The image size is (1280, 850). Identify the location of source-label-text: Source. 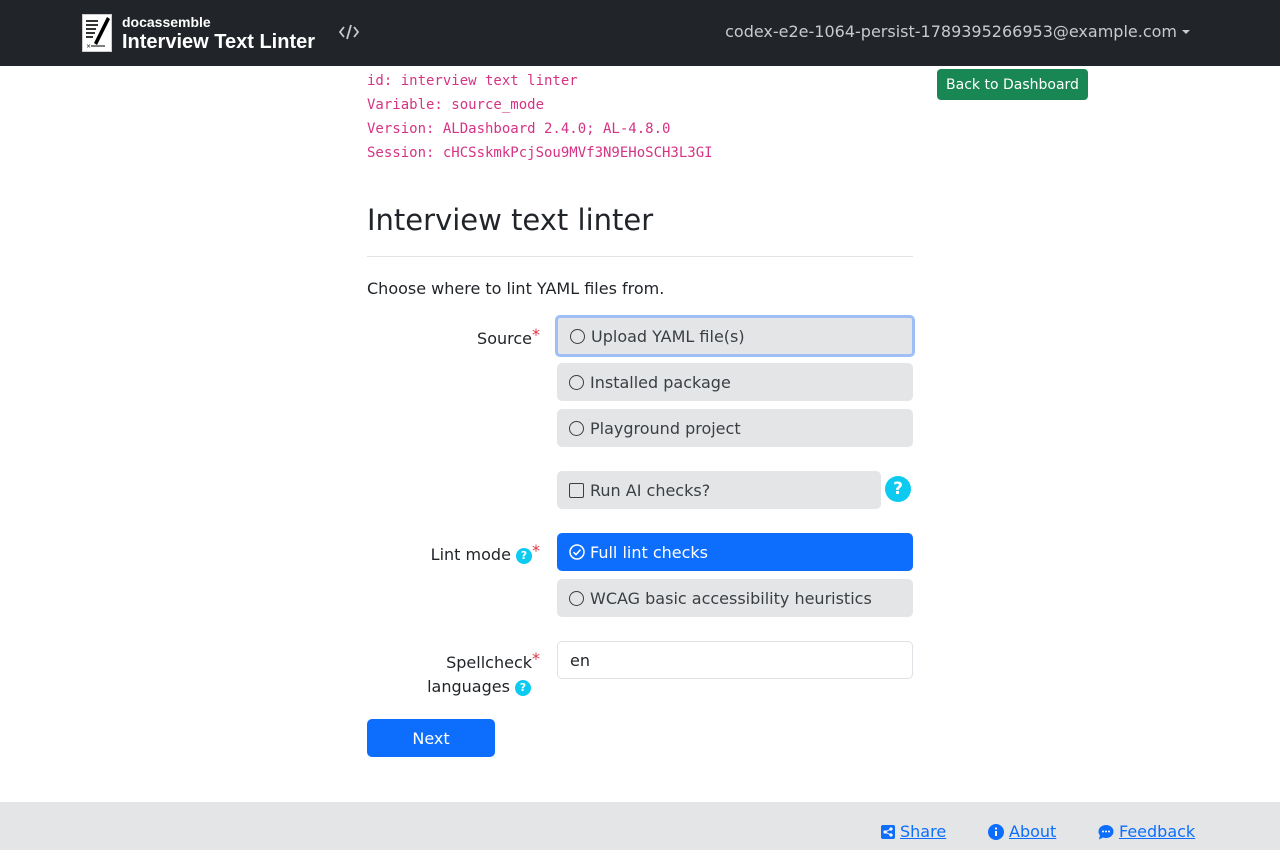
(504, 338).